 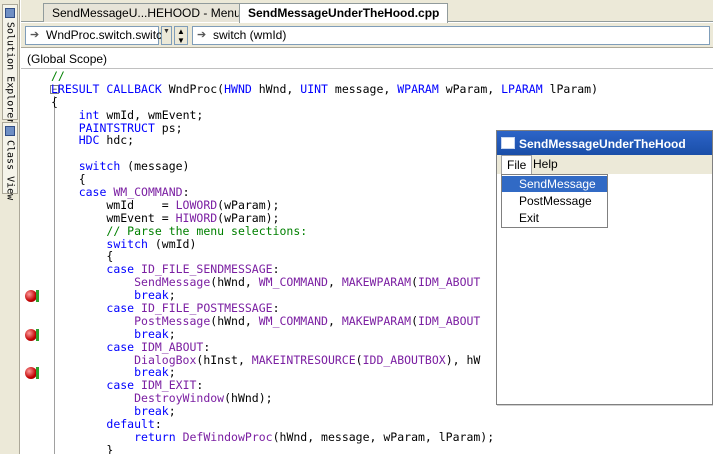 I want to click on app-titlebar: SendMessageUnderTheHood, so click(x=604, y=143).